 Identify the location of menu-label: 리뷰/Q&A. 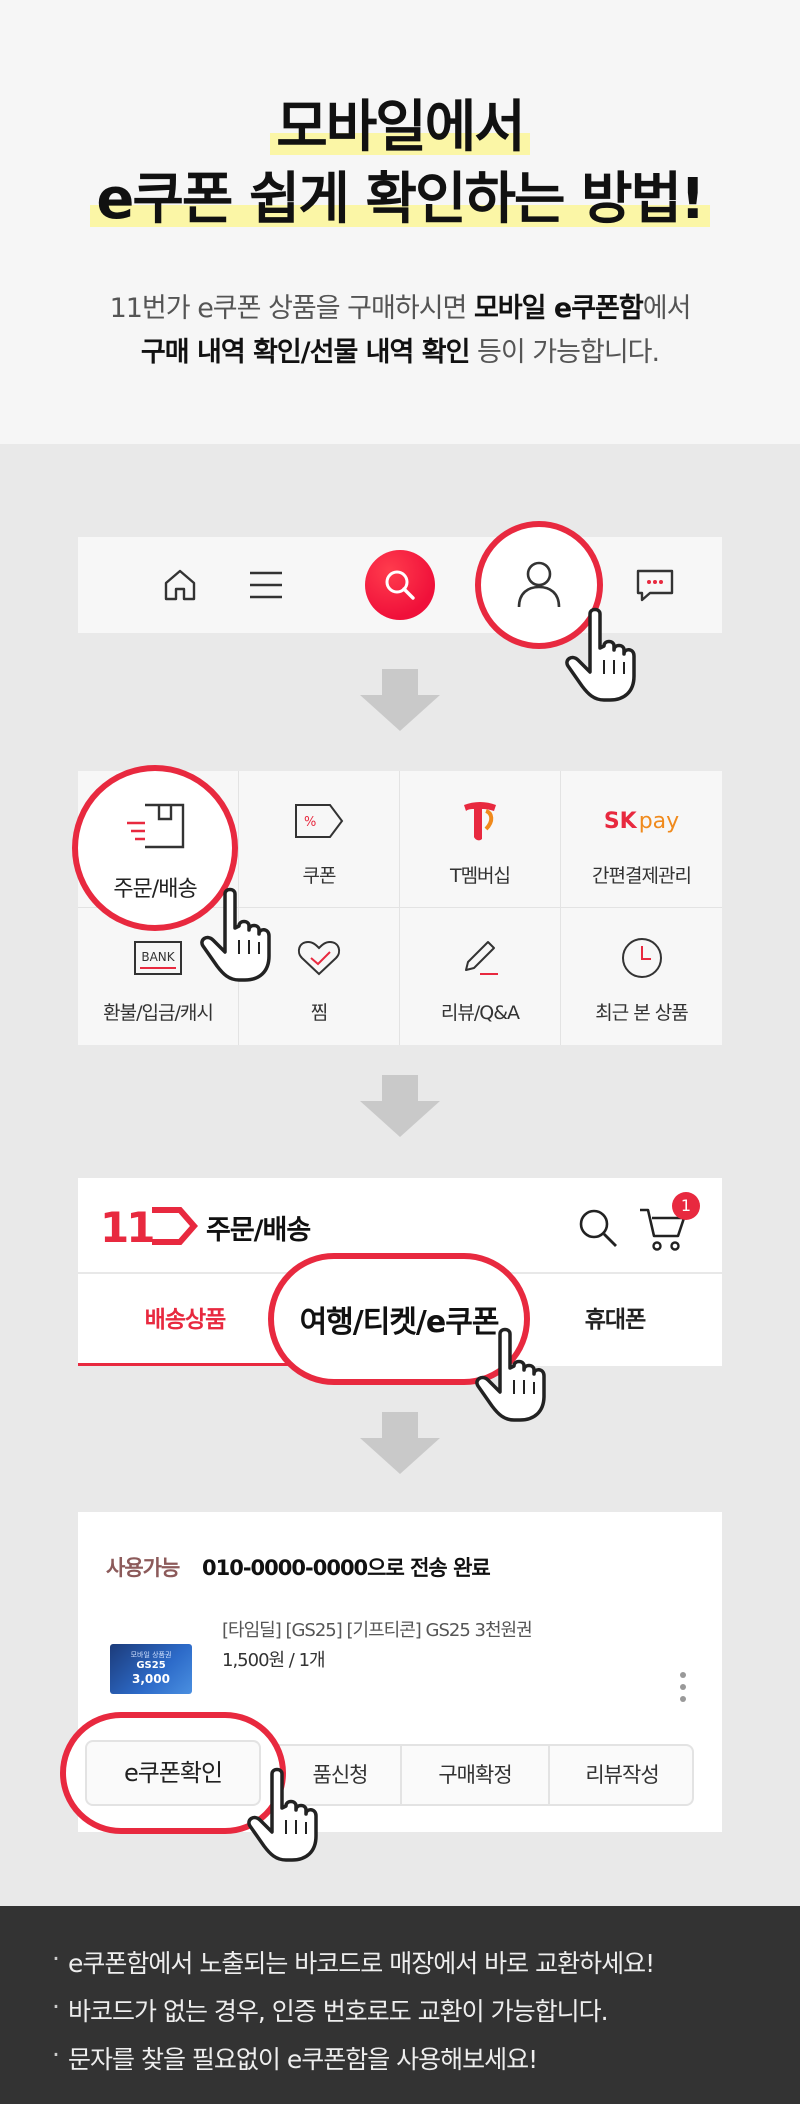
(480, 1013).